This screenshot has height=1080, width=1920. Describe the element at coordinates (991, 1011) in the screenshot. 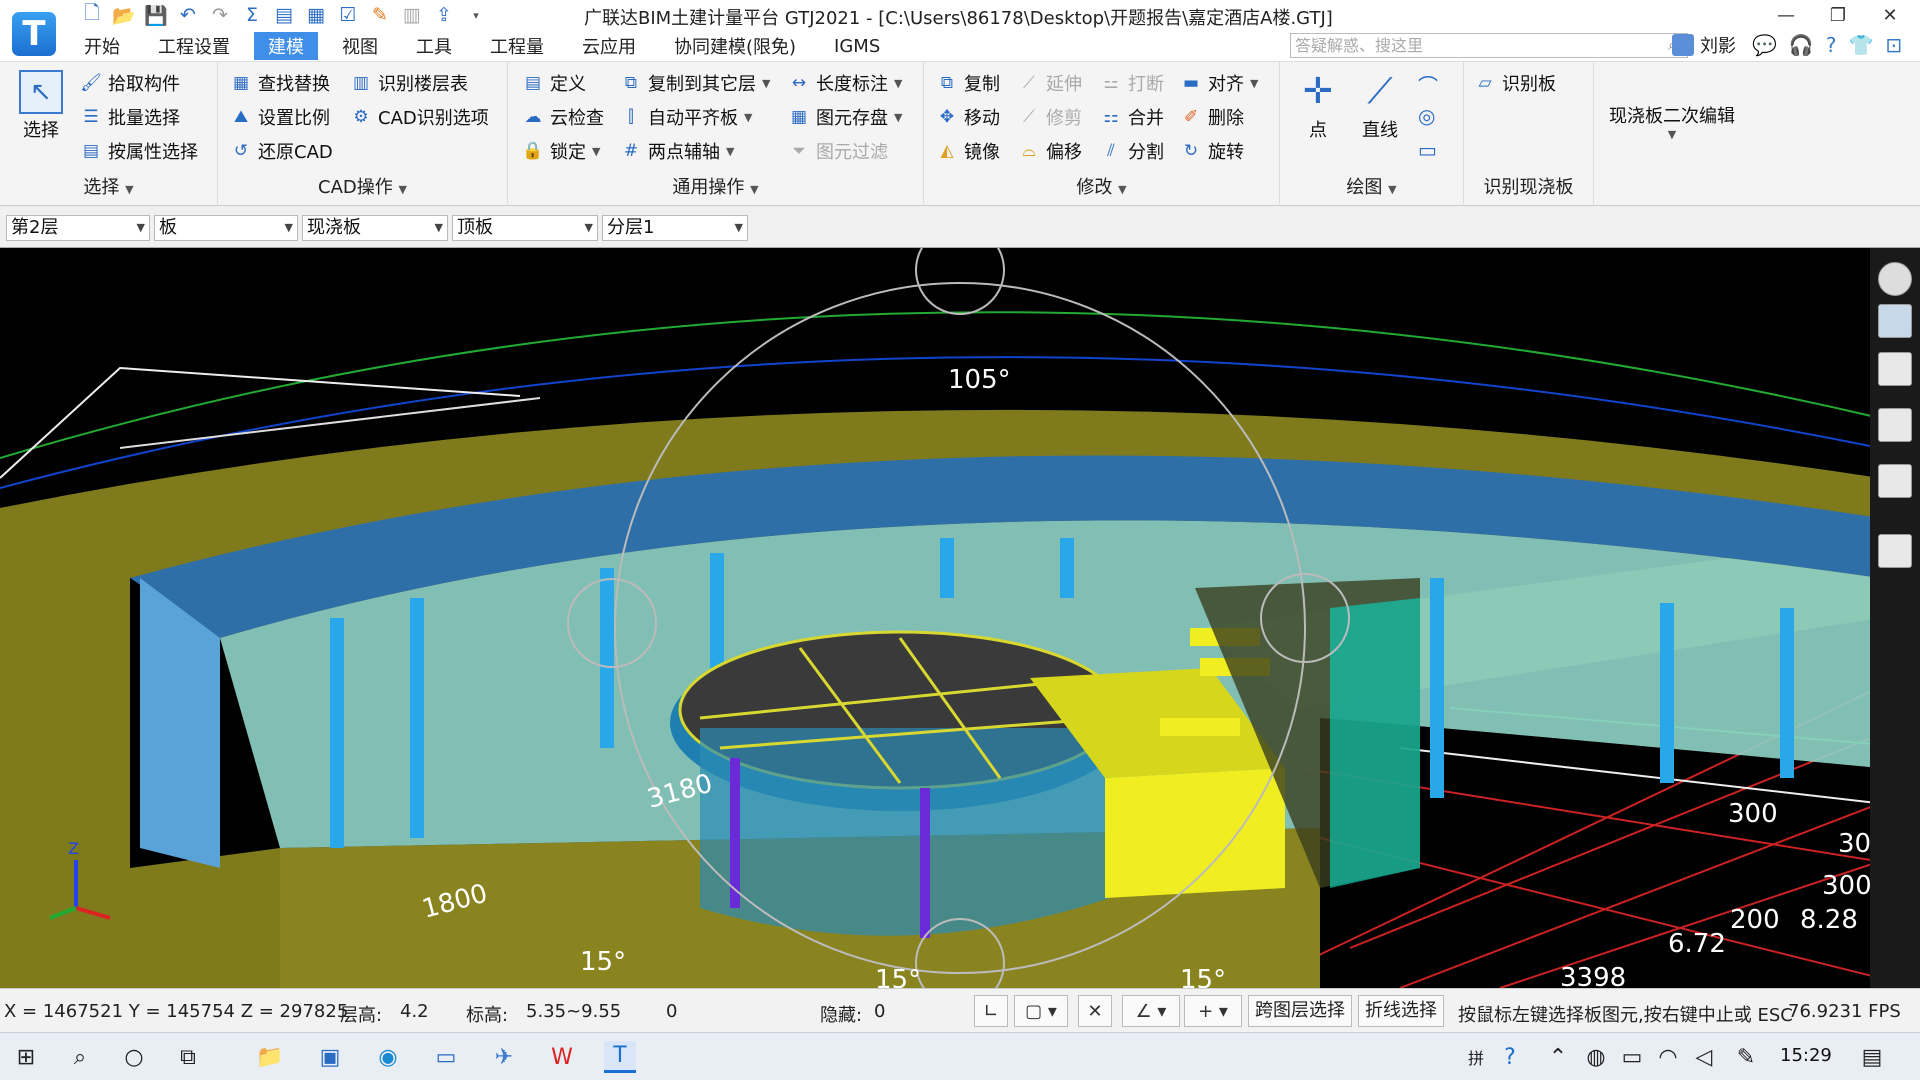

I see `orthogonal-icon: ∟` at that location.